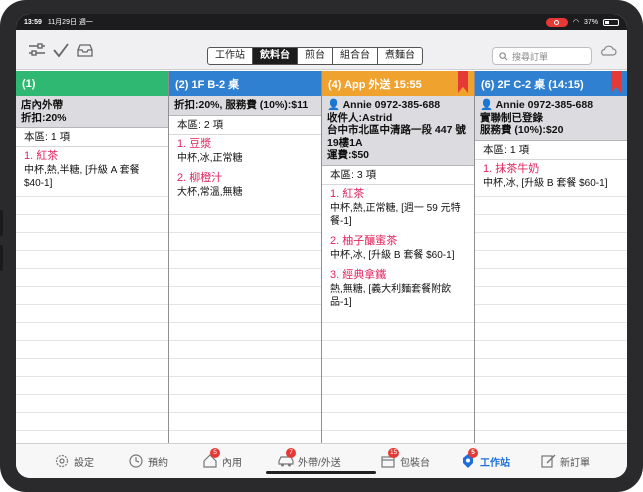 The width and height of the screenshot is (643, 492). What do you see at coordinates (321, 472) in the screenshot?
I see `home-indicator` at bounding box center [321, 472].